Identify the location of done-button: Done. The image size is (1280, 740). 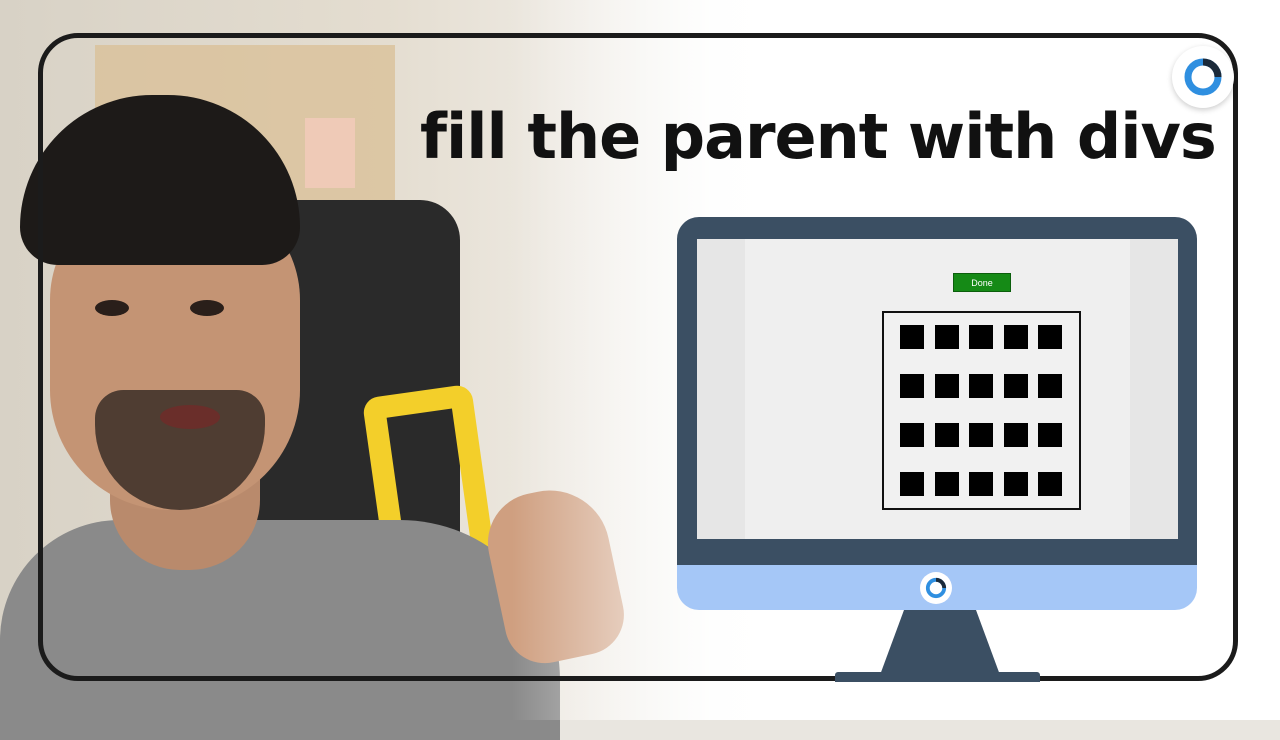
(982, 282).